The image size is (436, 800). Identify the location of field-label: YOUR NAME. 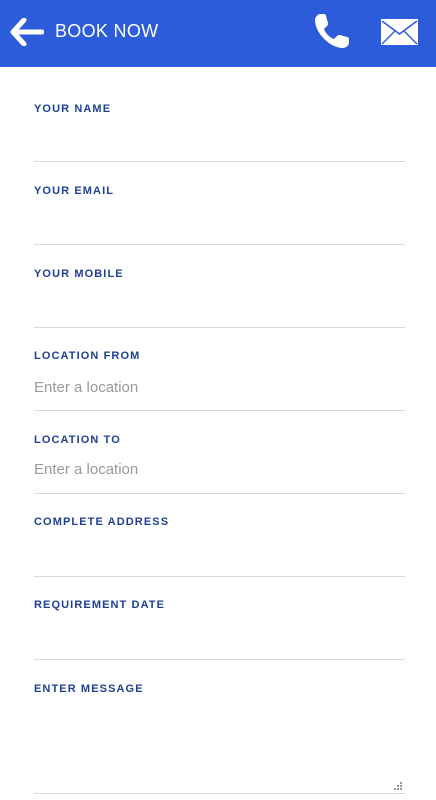
(73, 109).